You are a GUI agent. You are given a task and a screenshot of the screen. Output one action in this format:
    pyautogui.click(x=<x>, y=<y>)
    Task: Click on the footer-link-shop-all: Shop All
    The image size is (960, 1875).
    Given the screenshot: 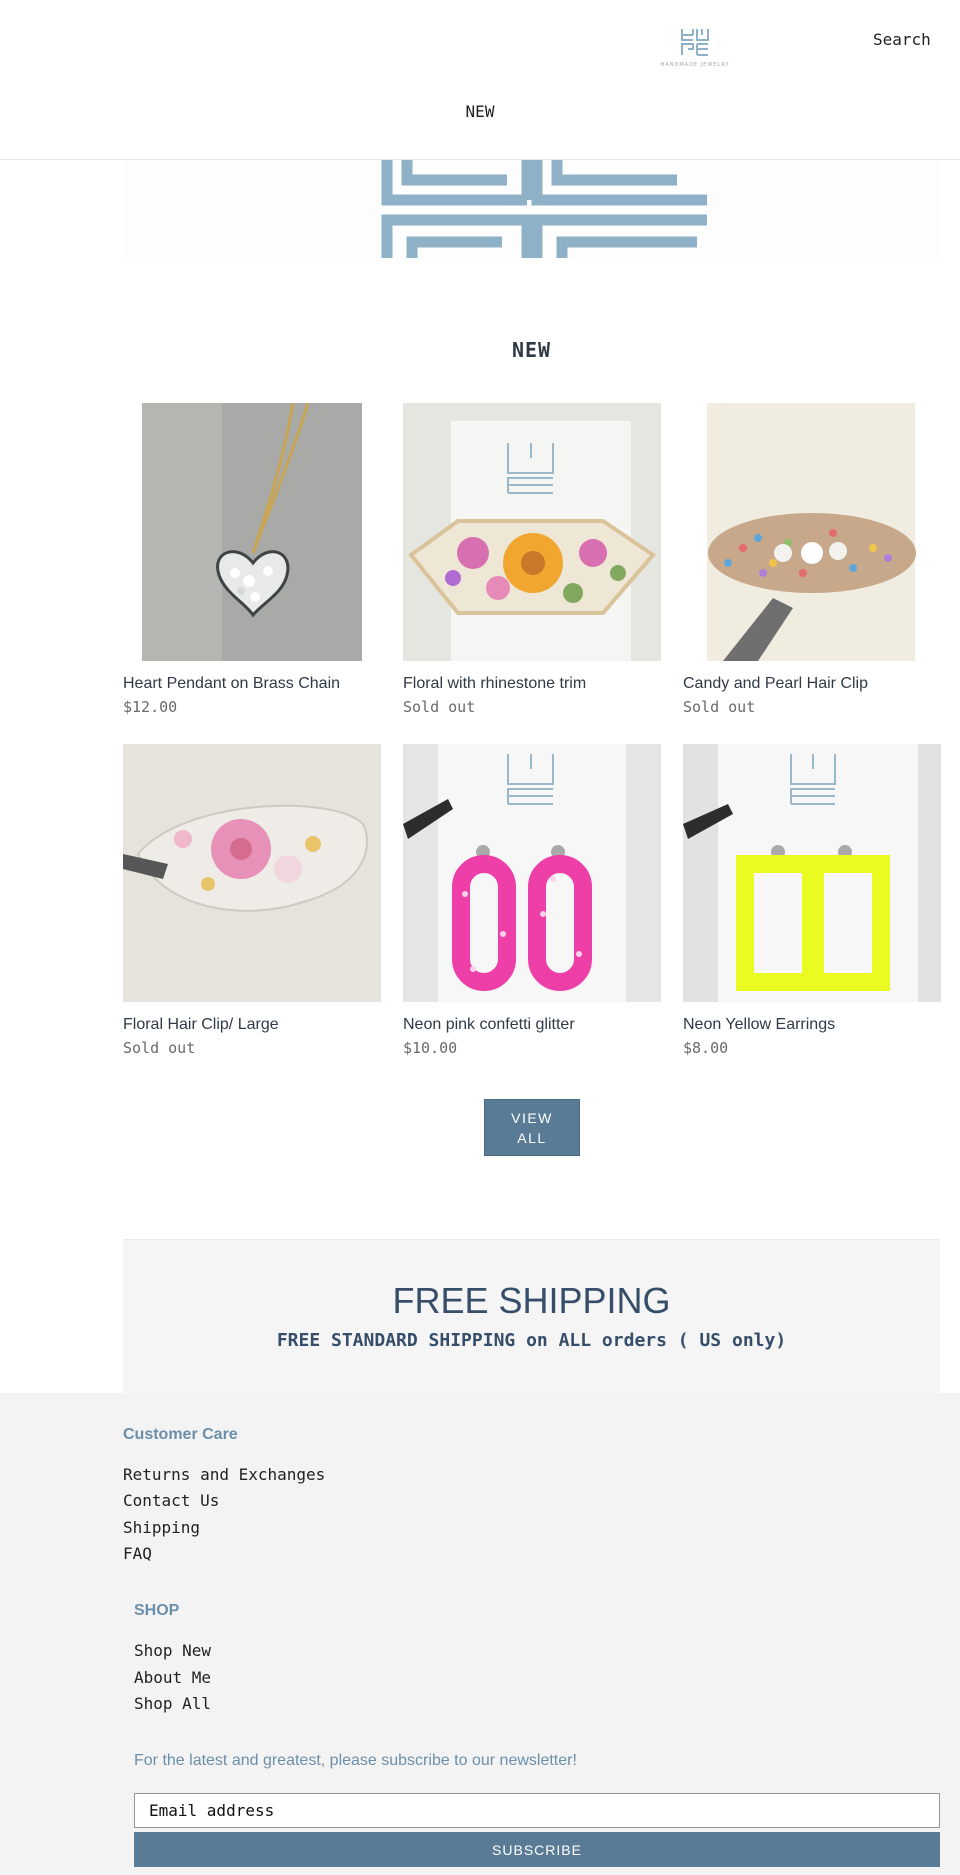 What is the action you would take?
    pyautogui.click(x=172, y=1703)
    